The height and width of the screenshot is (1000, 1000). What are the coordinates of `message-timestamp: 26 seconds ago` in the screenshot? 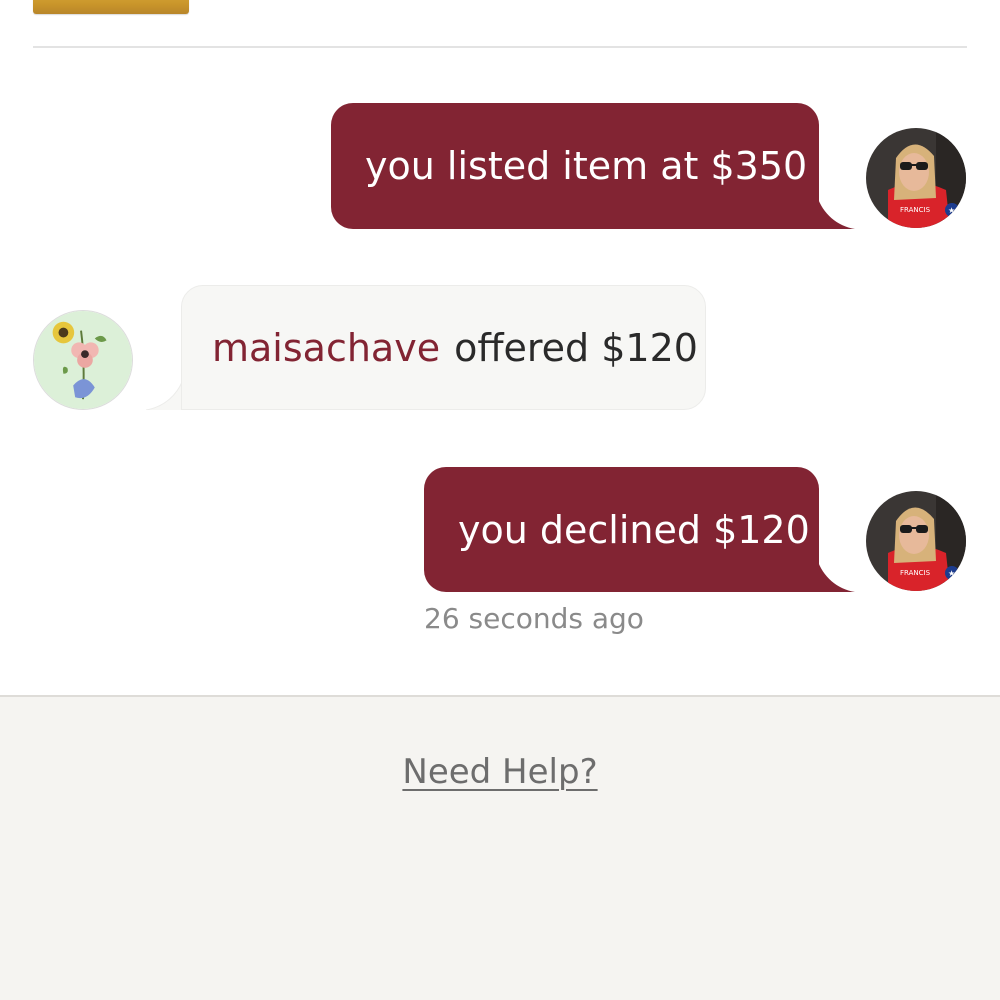 It's located at (534, 618).